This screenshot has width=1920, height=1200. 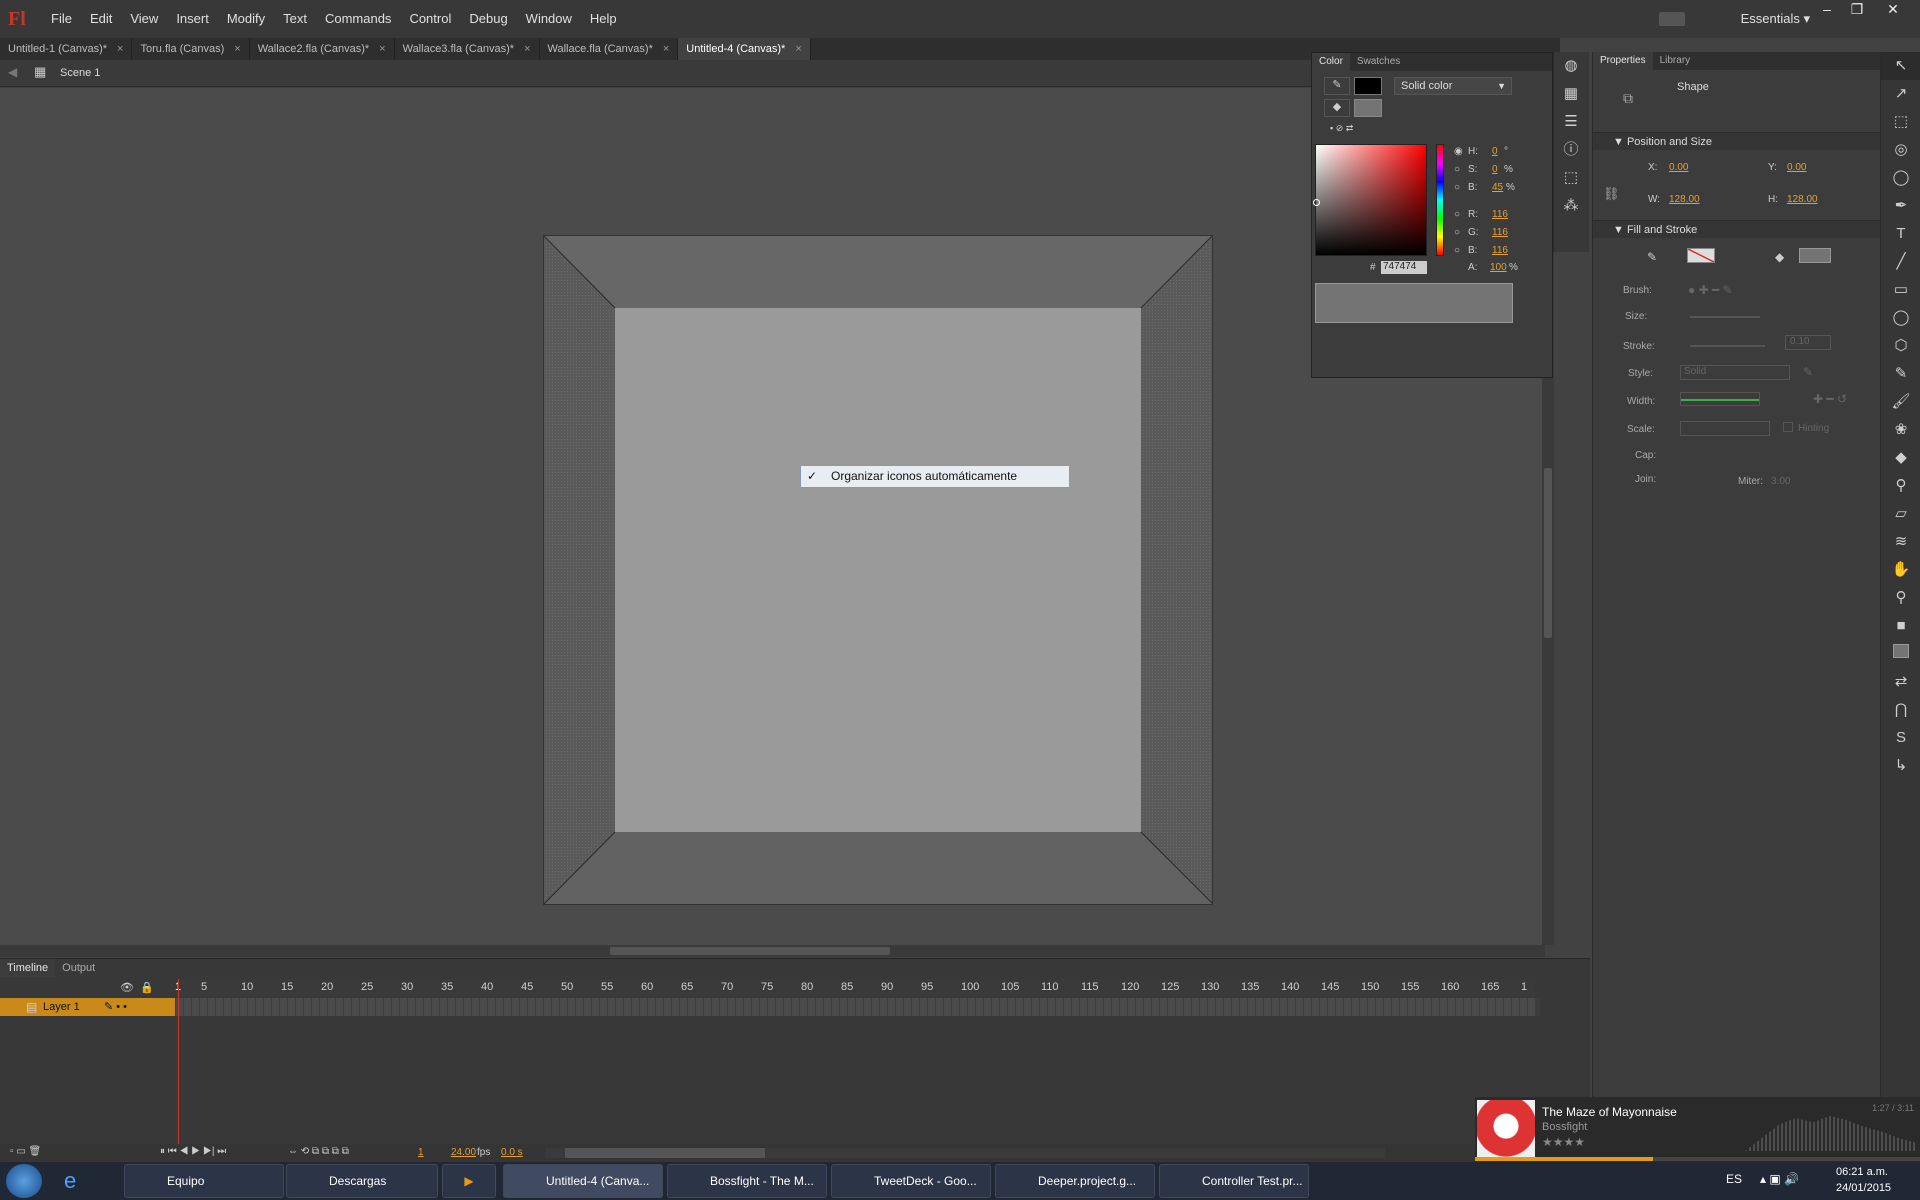 I want to click on menu-control: Control, so click(x=430, y=19).